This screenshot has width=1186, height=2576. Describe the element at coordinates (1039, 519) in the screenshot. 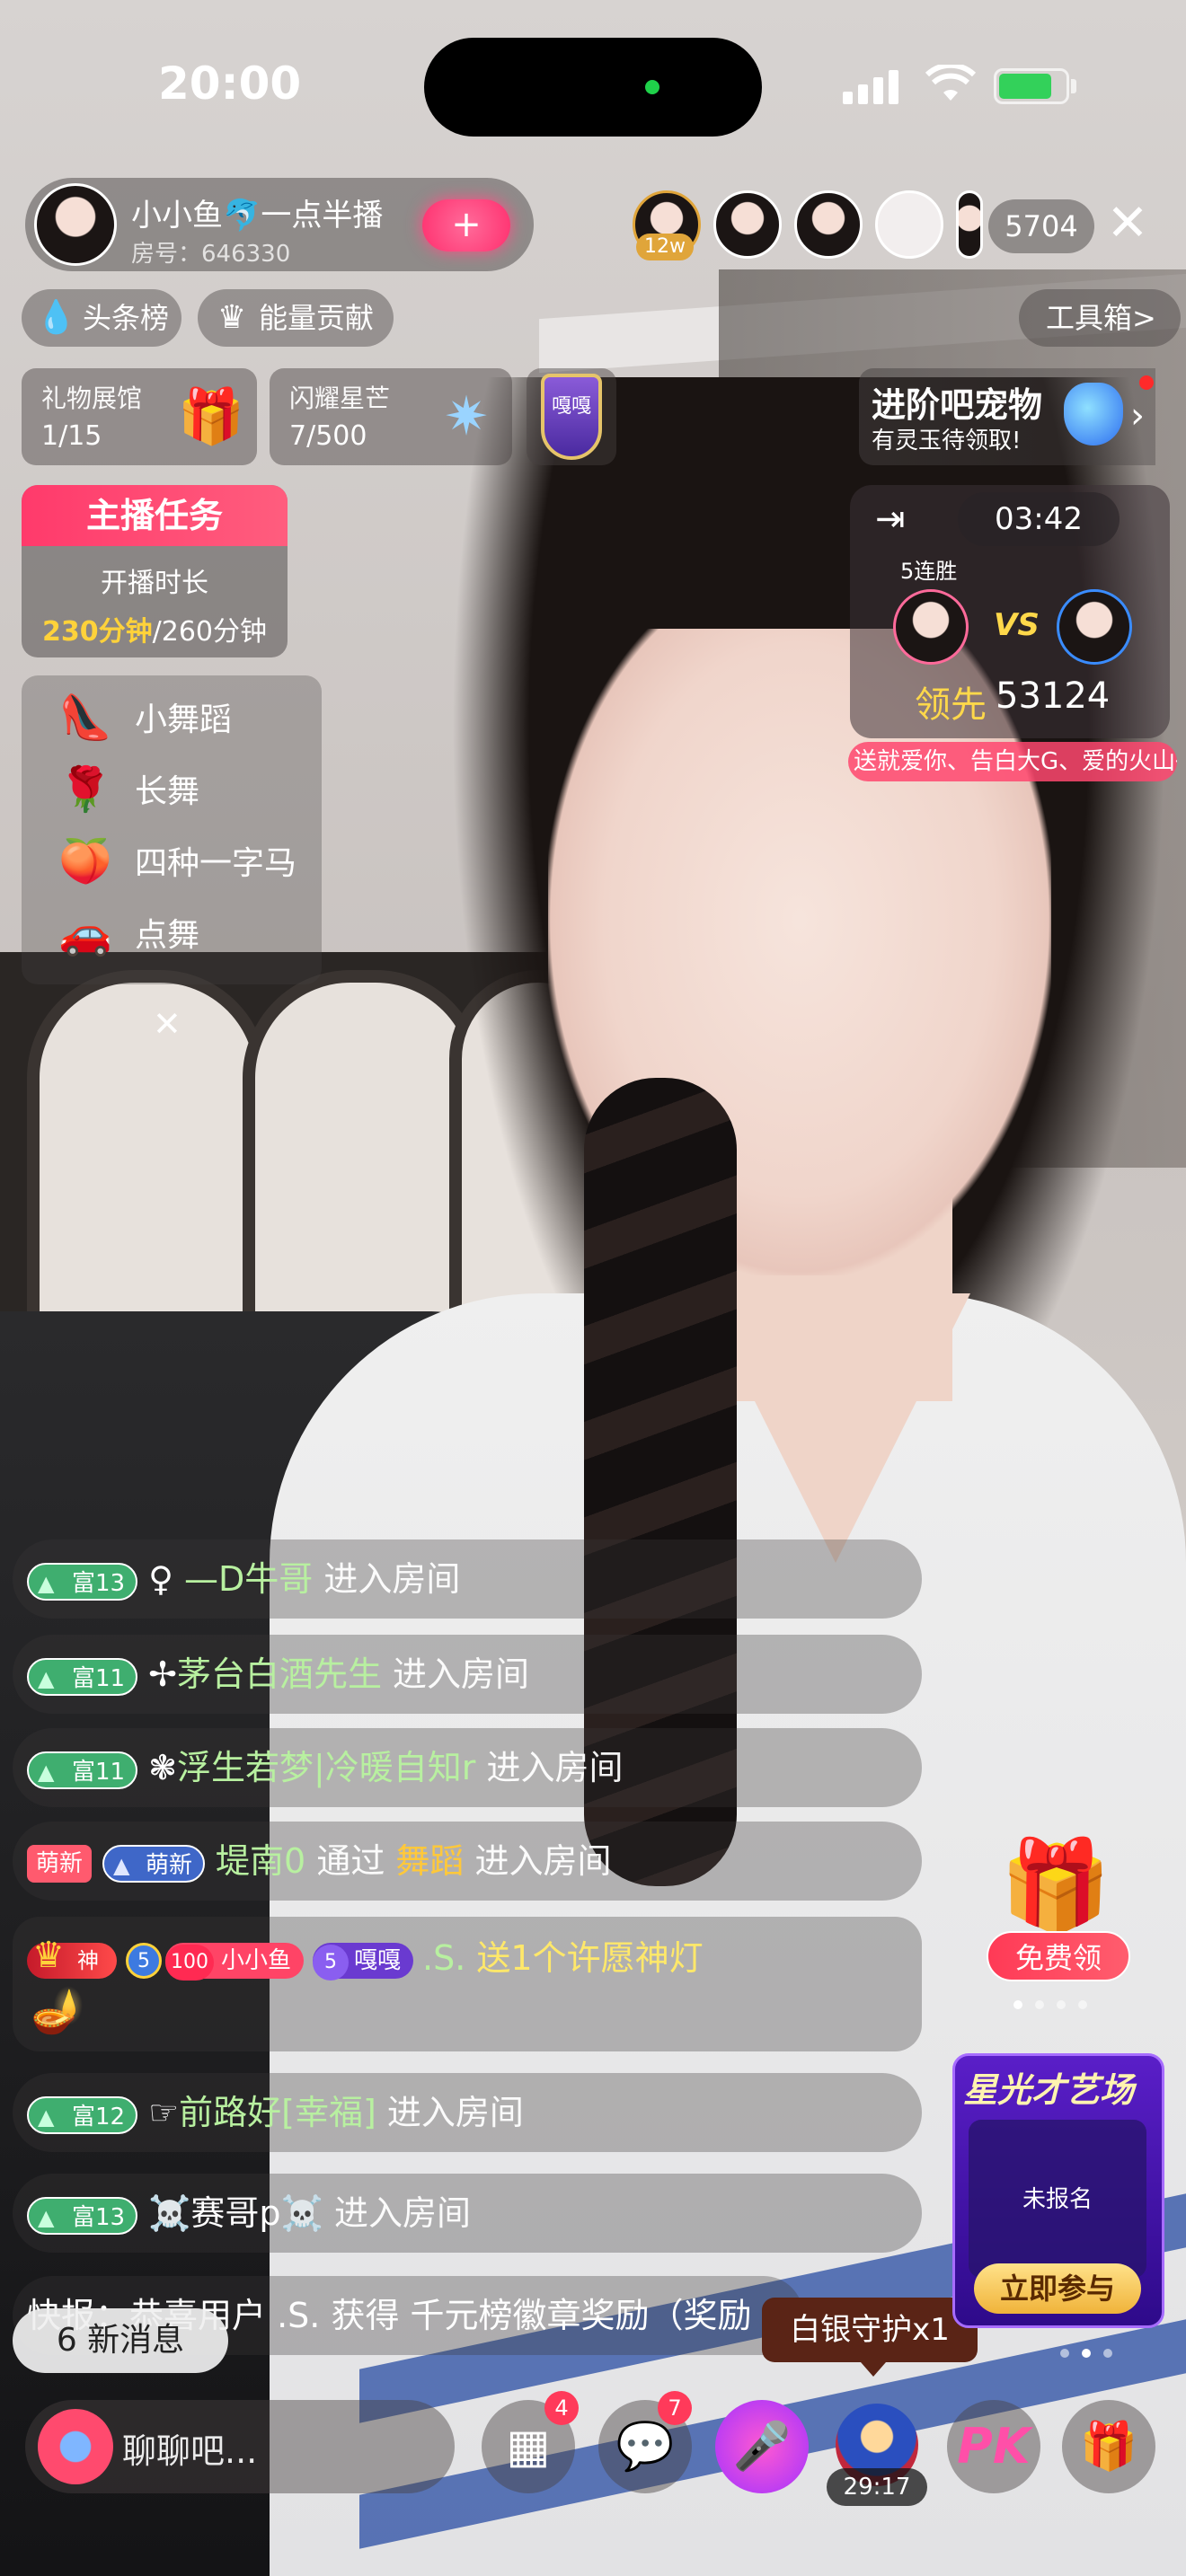

I see `pk-timer: 03:42` at that location.